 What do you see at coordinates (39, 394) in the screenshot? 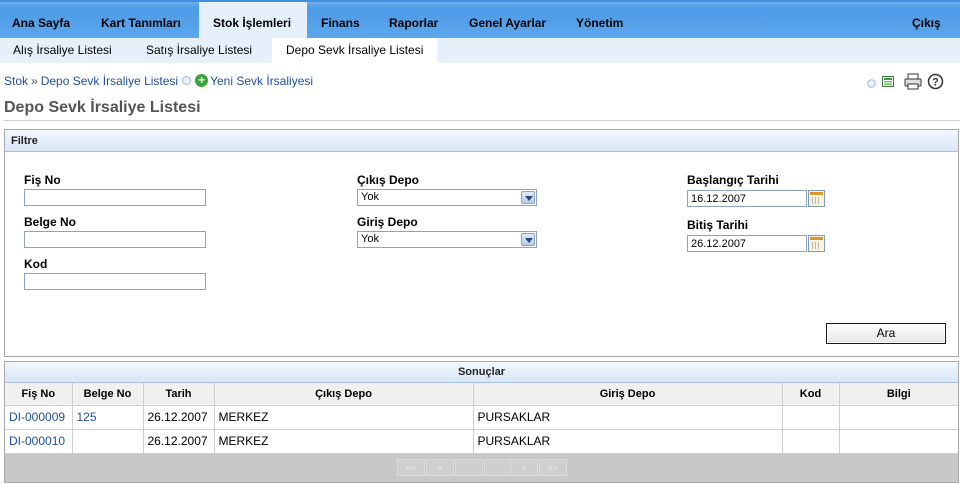
I see `column-header-fis-no: Fiş No` at bounding box center [39, 394].